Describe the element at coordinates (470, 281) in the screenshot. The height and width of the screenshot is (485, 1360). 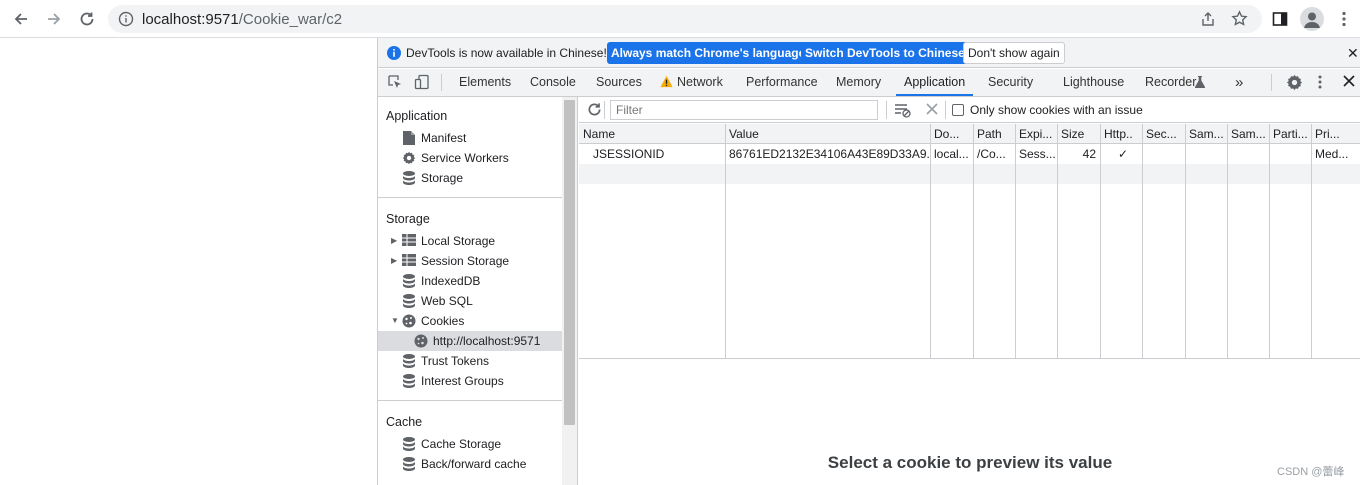
I see `sidebar-item-indexeddb: IndexedDB` at that location.